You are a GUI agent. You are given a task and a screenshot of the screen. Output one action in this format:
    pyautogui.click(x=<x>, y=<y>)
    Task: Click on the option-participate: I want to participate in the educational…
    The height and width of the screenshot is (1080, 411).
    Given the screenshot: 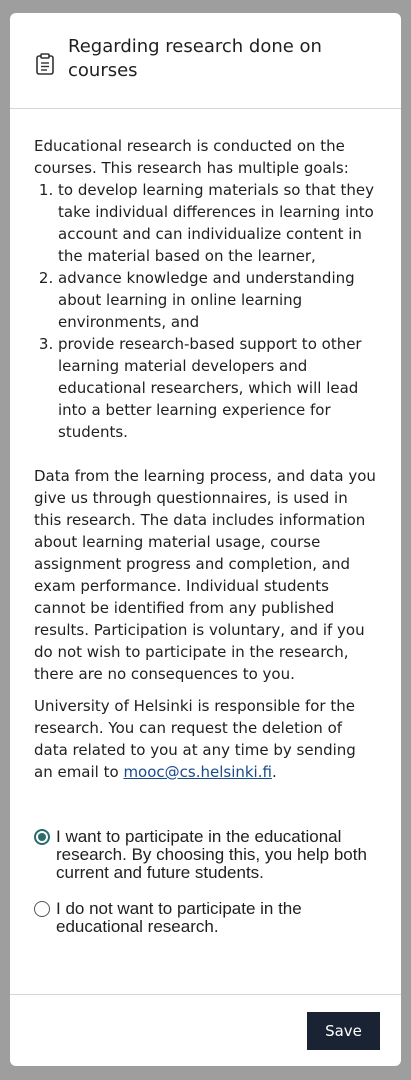 What is the action you would take?
    pyautogui.click(x=206, y=855)
    